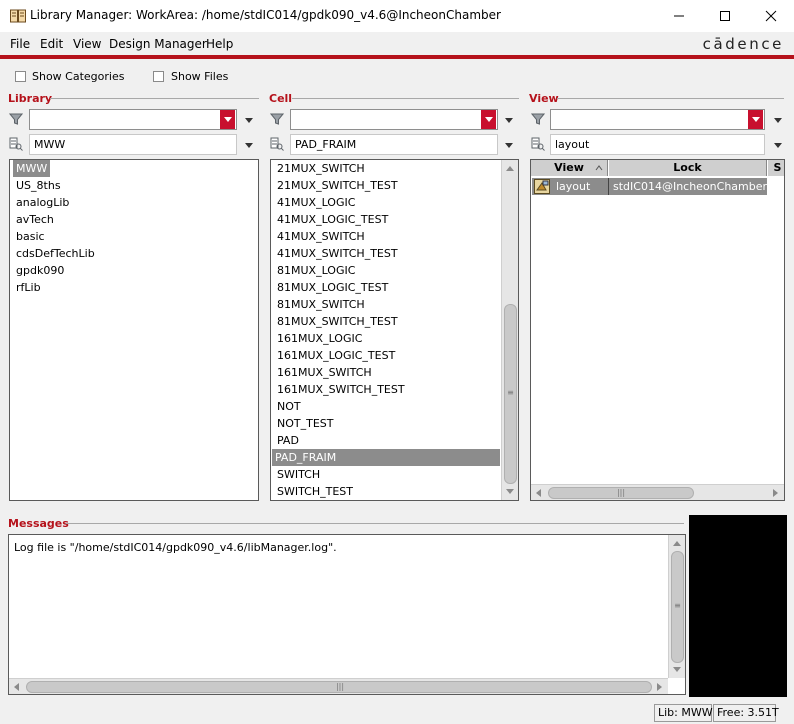  What do you see at coordinates (78, 76) in the screenshot?
I see `show-categories-label: Show Categories` at bounding box center [78, 76].